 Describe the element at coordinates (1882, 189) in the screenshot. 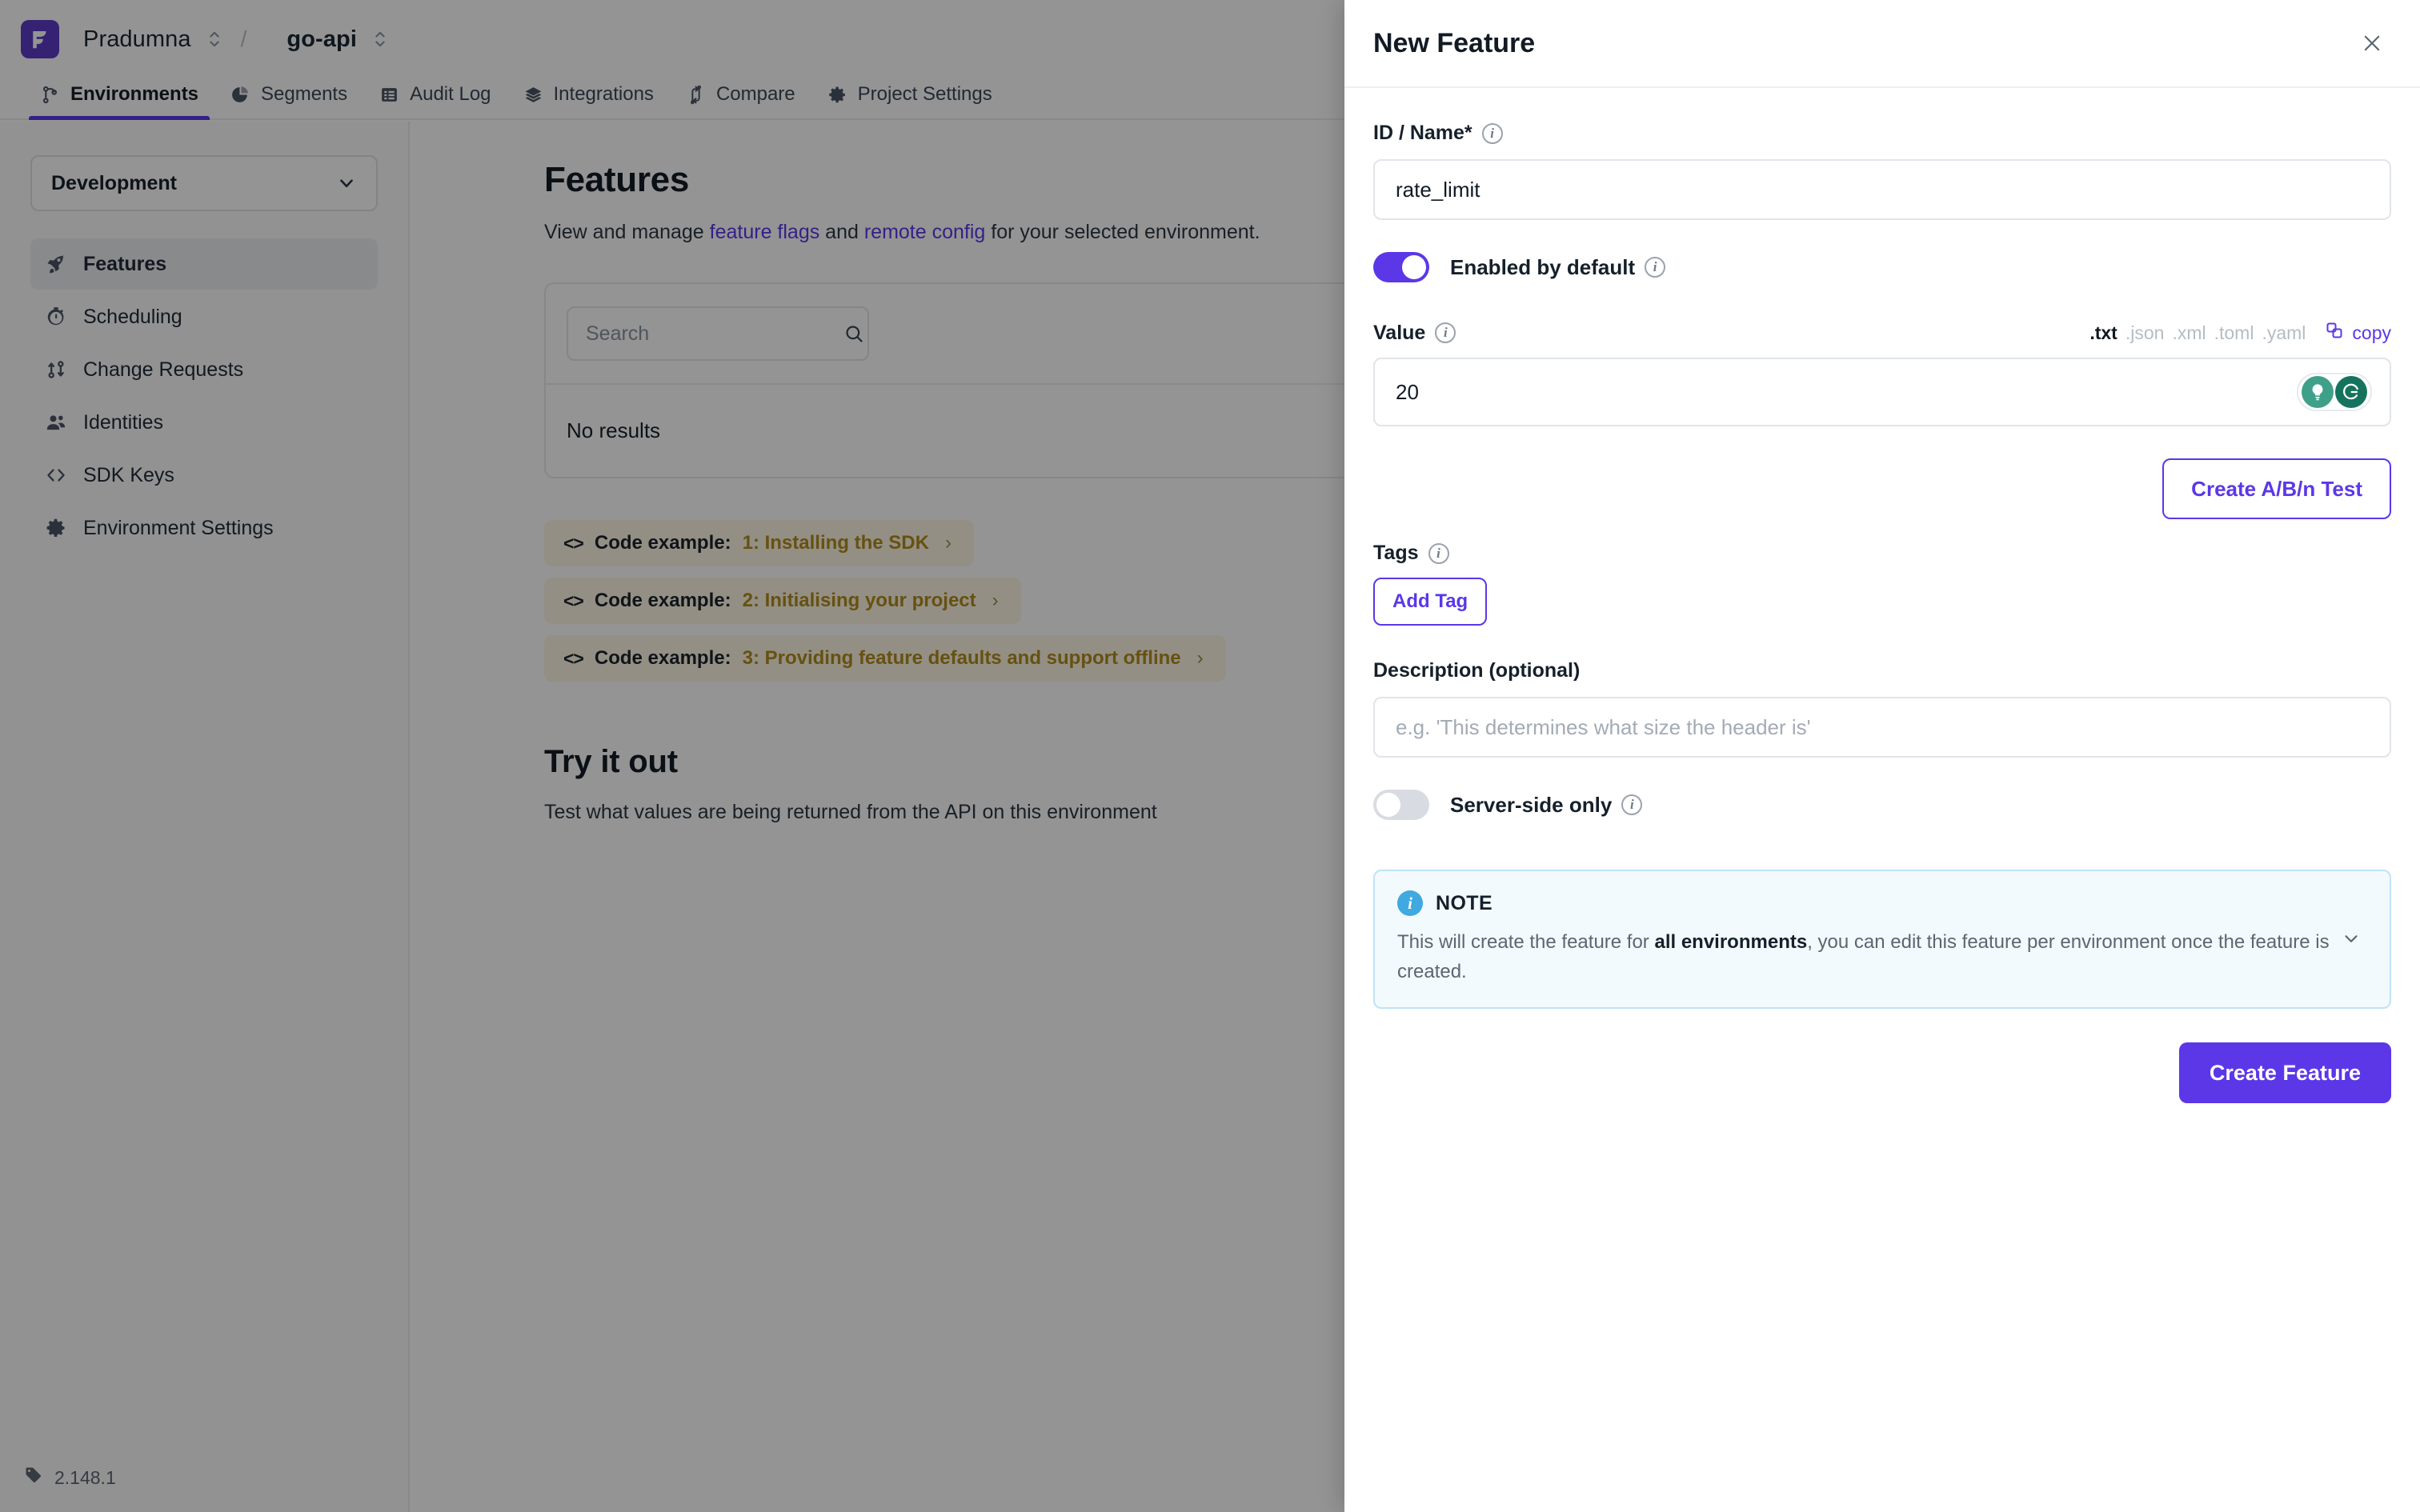

I see `id-name-input` at that location.